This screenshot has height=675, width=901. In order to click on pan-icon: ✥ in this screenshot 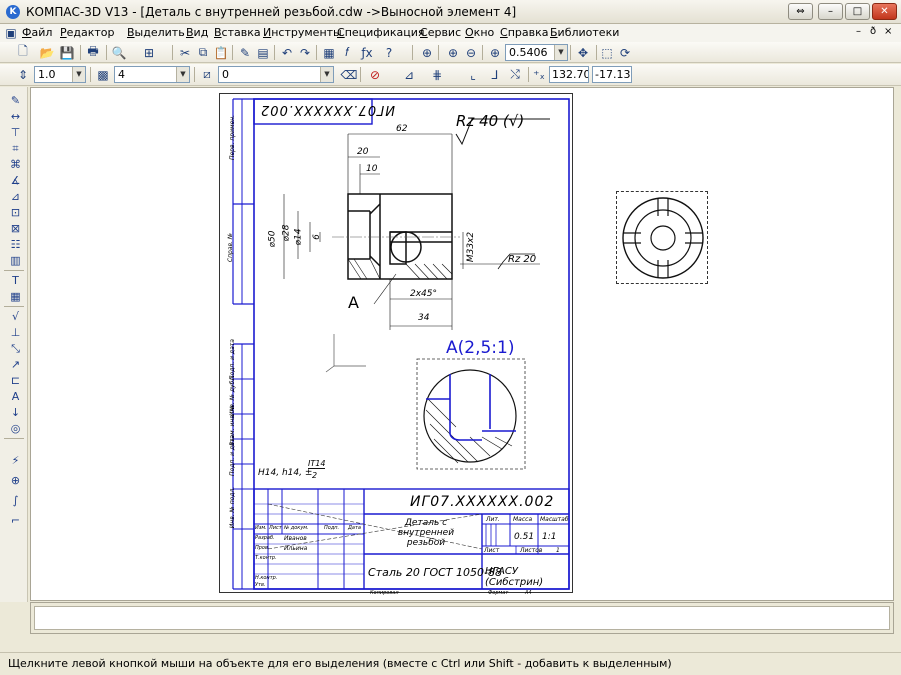, I will do `click(583, 52)`.